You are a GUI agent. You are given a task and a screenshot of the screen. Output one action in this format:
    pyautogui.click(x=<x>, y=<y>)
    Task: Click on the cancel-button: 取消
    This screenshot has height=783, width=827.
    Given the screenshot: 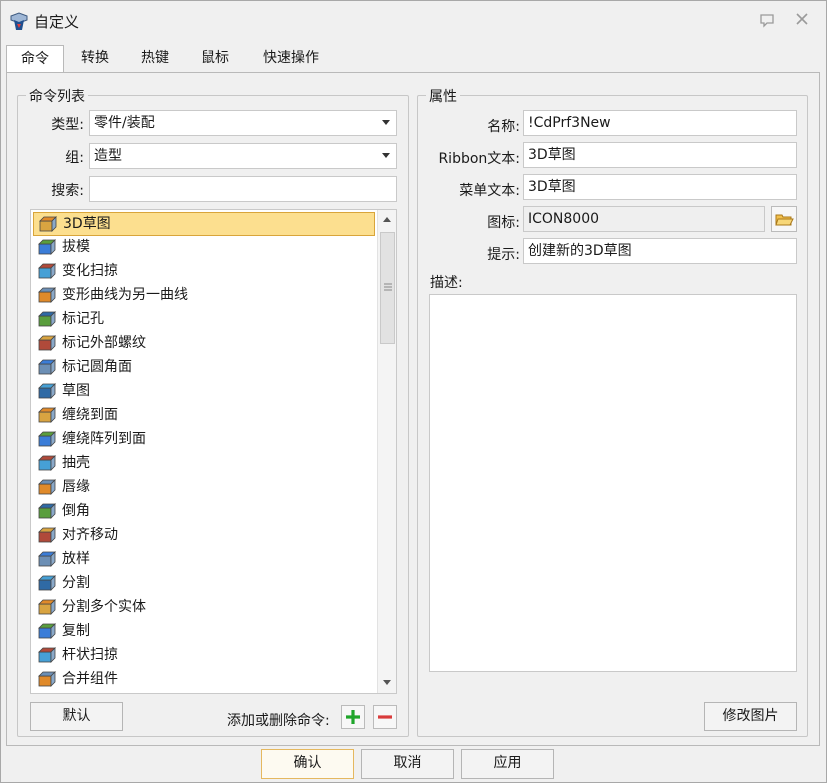 What is the action you would take?
    pyautogui.click(x=407, y=764)
    